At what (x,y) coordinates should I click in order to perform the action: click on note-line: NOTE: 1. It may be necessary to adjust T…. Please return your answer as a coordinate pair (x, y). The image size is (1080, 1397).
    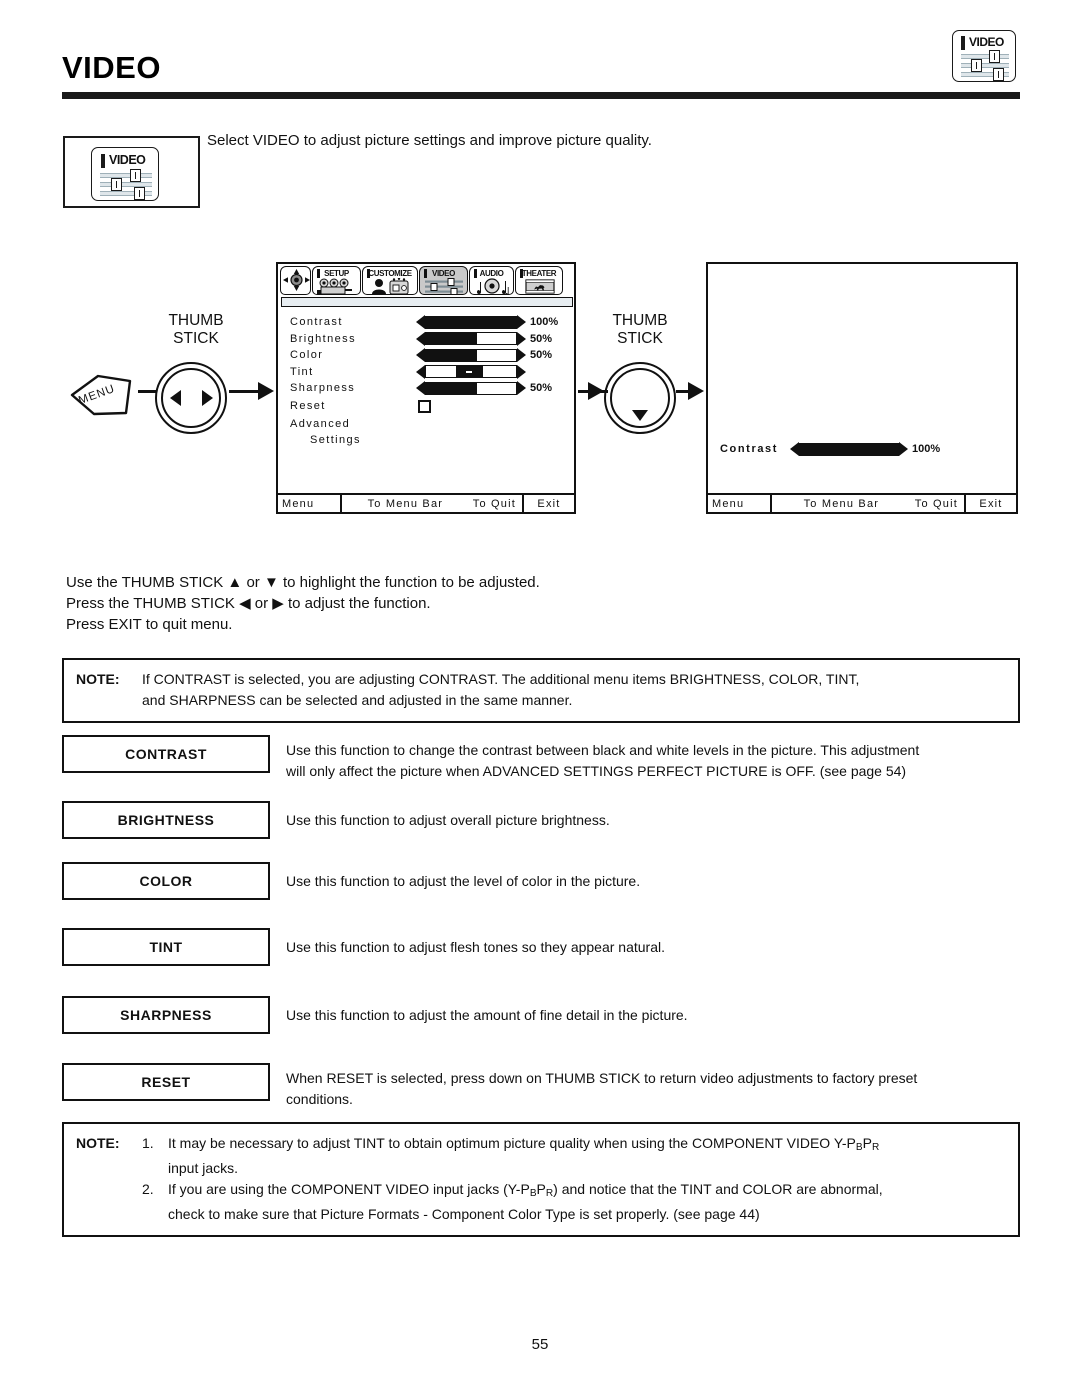
    Looking at the image, I should click on (541, 1145).